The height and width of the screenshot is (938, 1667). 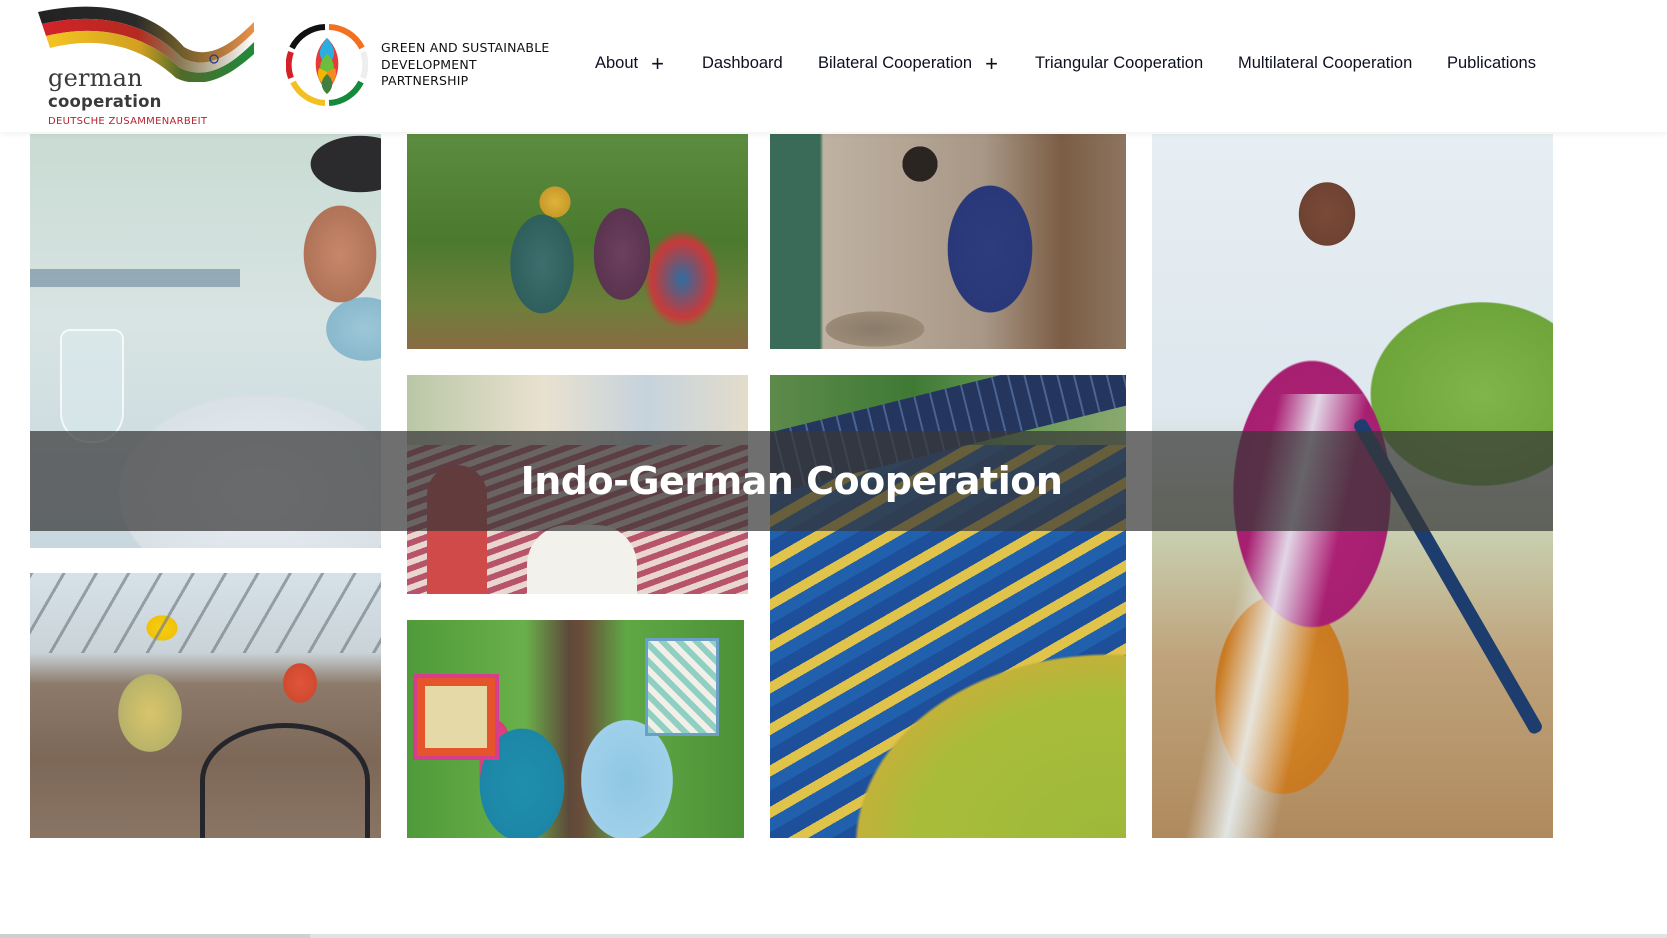 What do you see at coordinates (205, 705) in the screenshot?
I see `photo-solar-farm-worker` at bounding box center [205, 705].